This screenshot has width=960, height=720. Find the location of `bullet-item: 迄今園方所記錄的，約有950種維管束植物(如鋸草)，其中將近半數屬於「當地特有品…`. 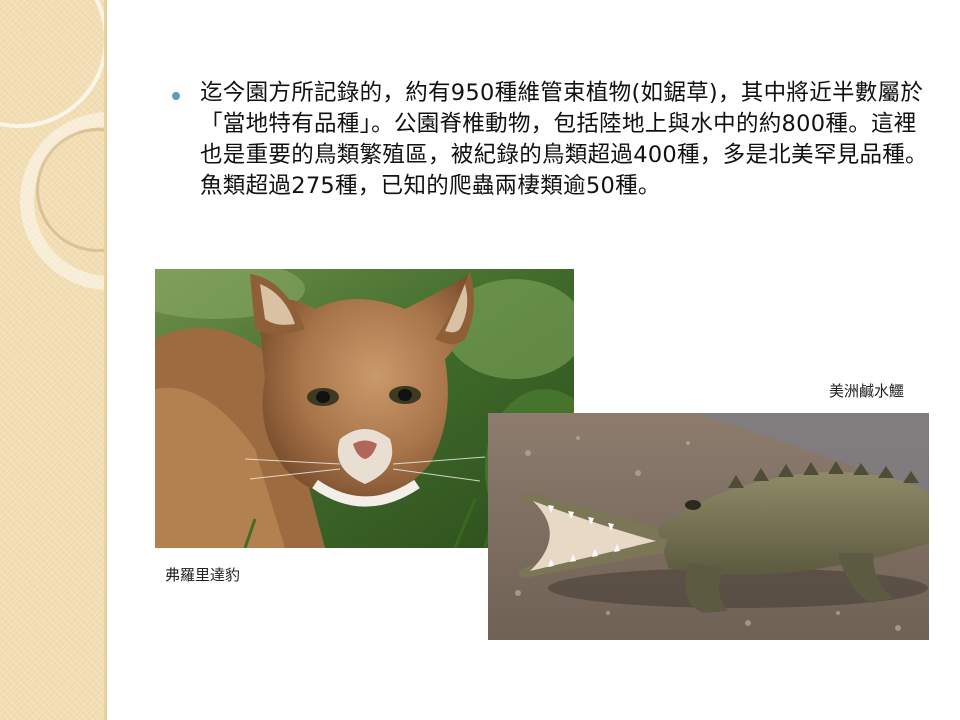

bullet-item: 迄今園方所記錄的，約有950種維管束植物(如鋸草)，其中將近半數屬於「當地特有品… is located at coordinates (552, 140).